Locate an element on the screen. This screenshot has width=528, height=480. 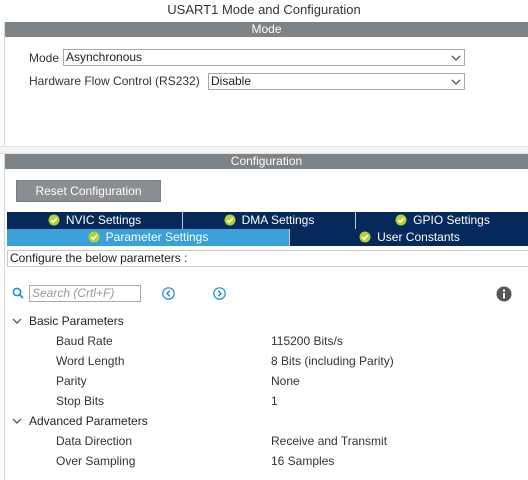
param-value: 115200 Bits/s is located at coordinates (307, 341).